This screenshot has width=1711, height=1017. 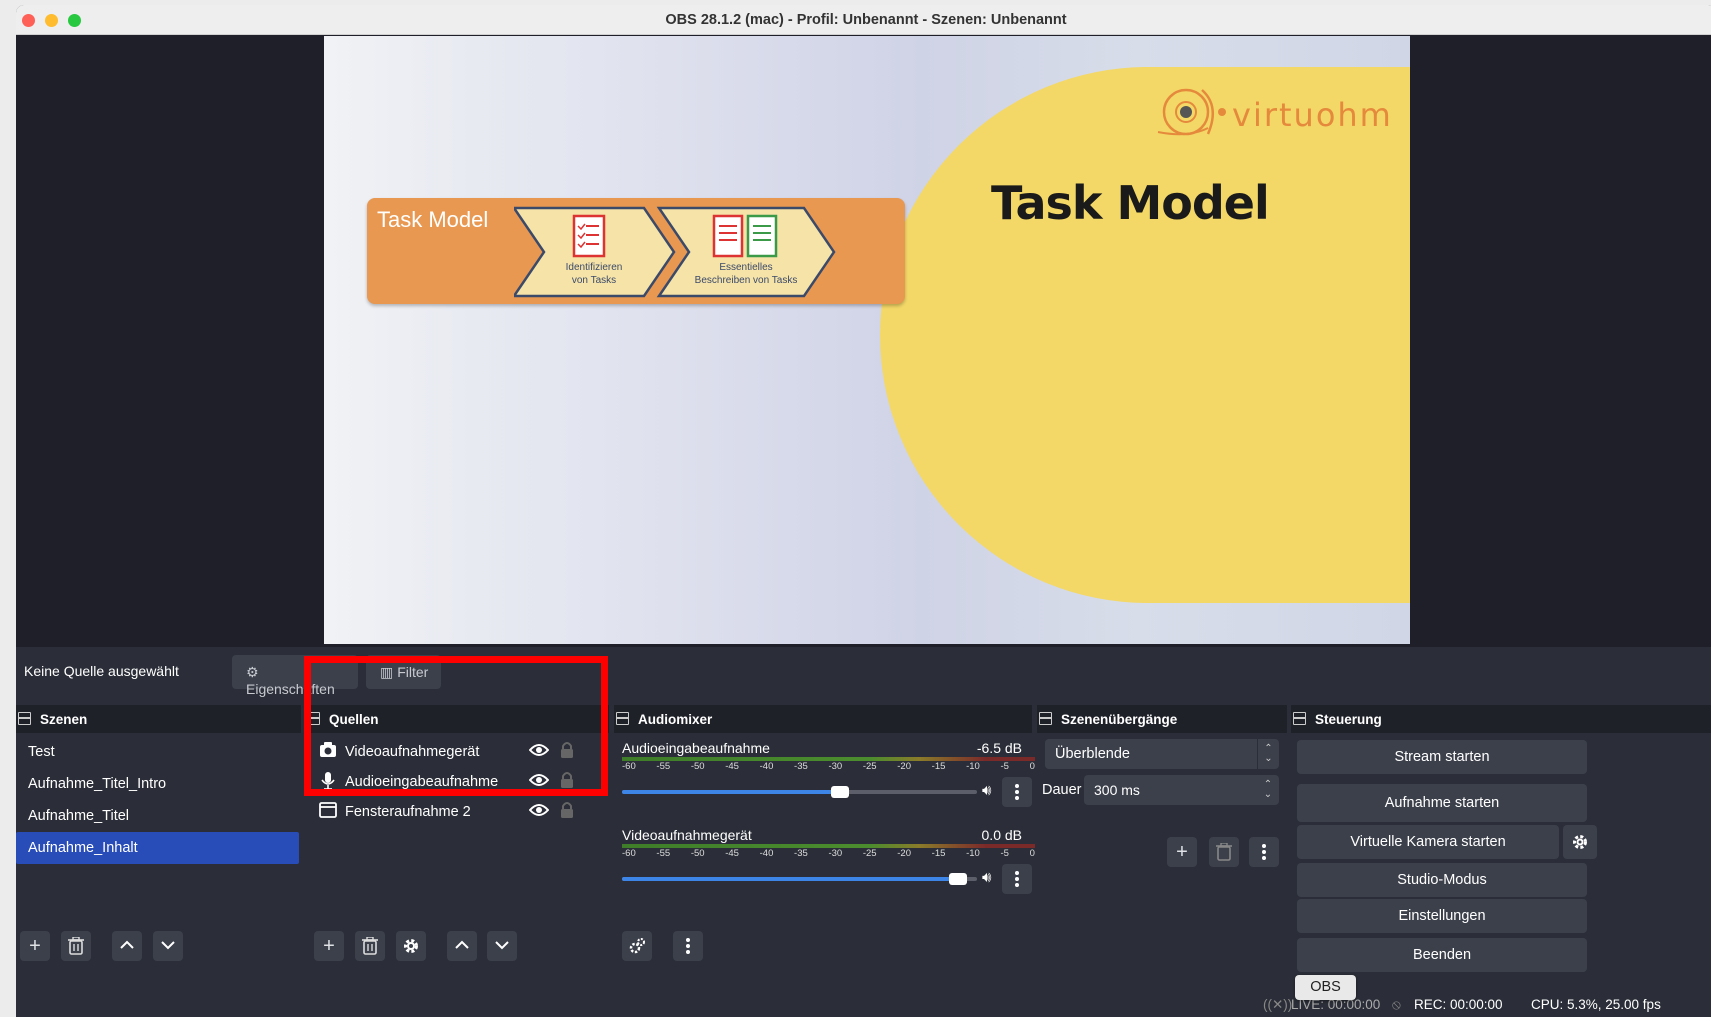 What do you see at coordinates (127, 946) in the screenshot?
I see `move-scene-up-button` at bounding box center [127, 946].